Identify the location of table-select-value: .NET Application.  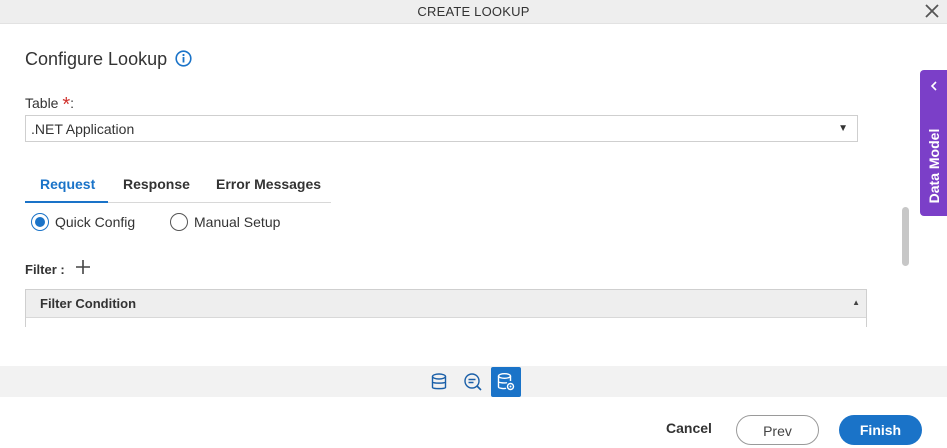
(83, 129).